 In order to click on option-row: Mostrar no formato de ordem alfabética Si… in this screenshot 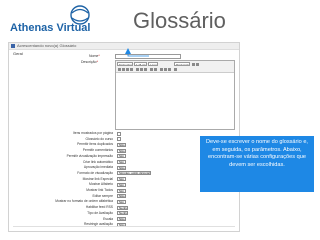, I will do `click(123, 201)`.